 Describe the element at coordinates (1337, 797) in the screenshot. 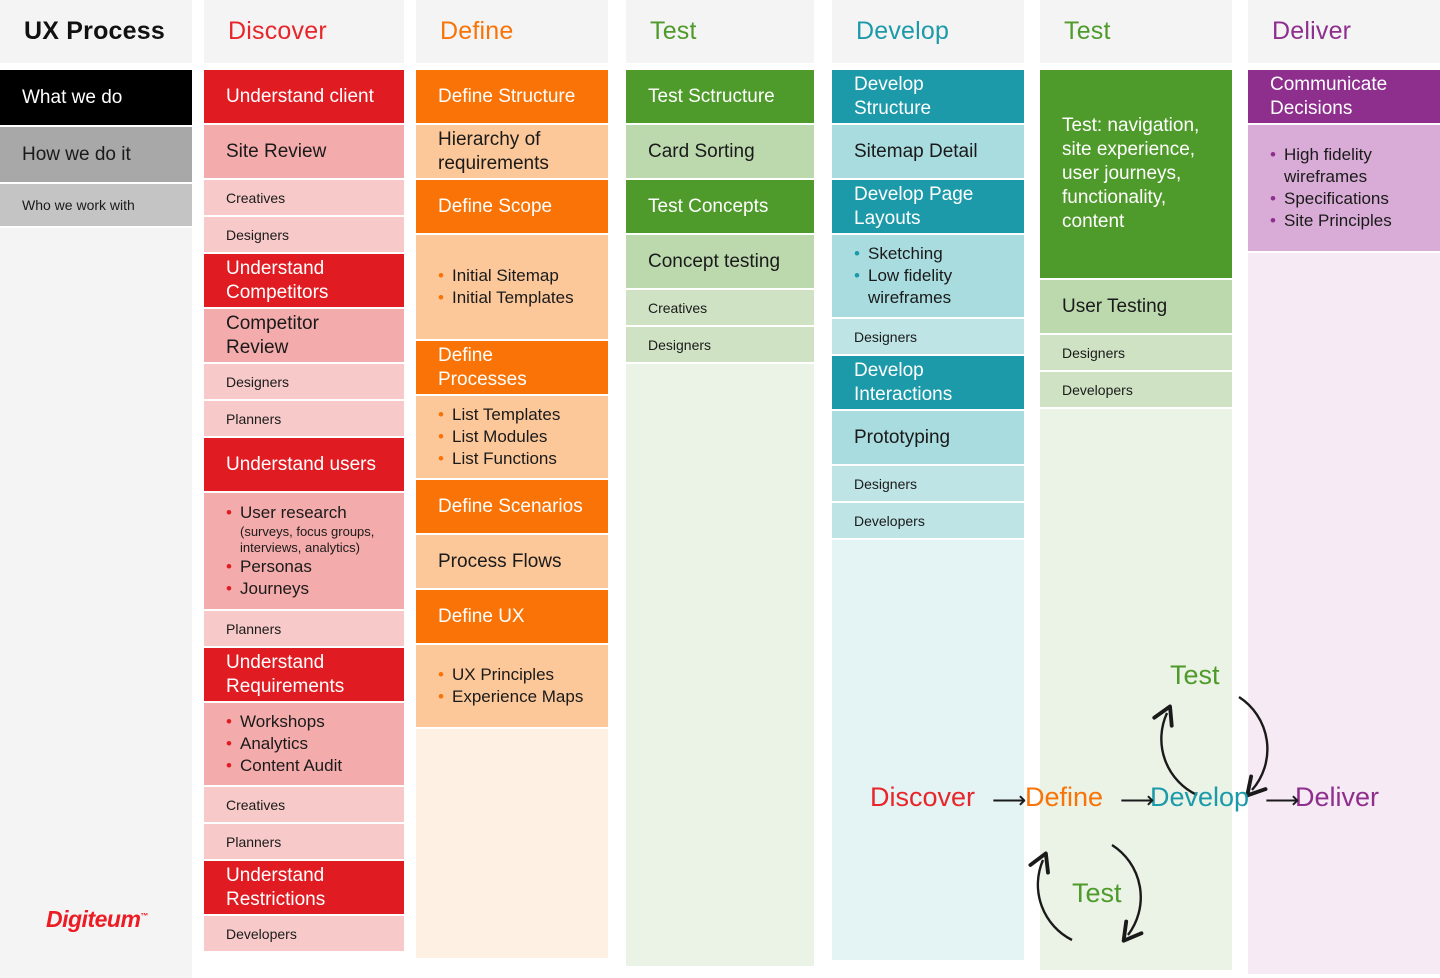

I see `cycle-stage-deliver: Deliver` at that location.